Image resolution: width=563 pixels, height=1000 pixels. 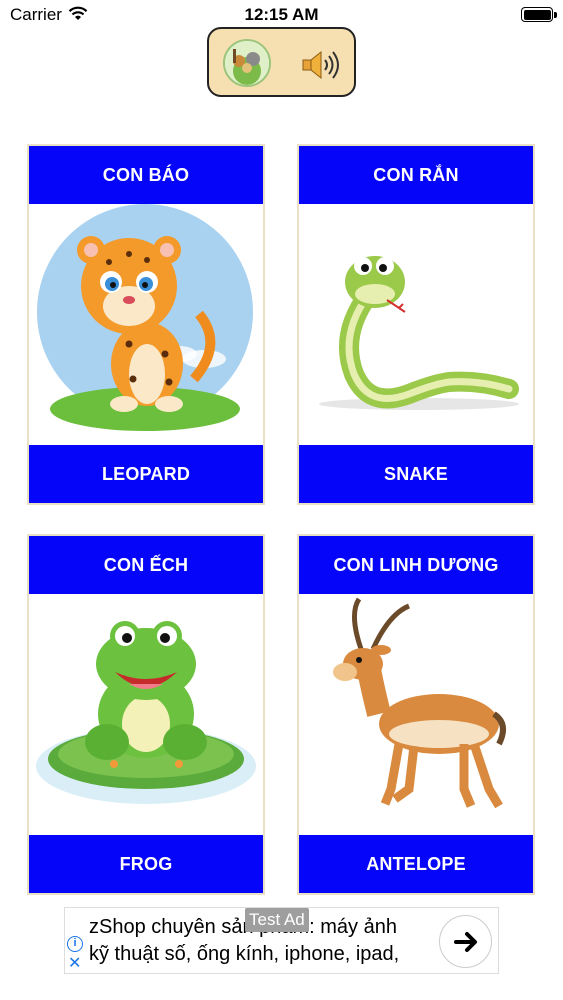 What do you see at coordinates (74, 964) in the screenshot?
I see `close-icon: ✕` at bounding box center [74, 964].